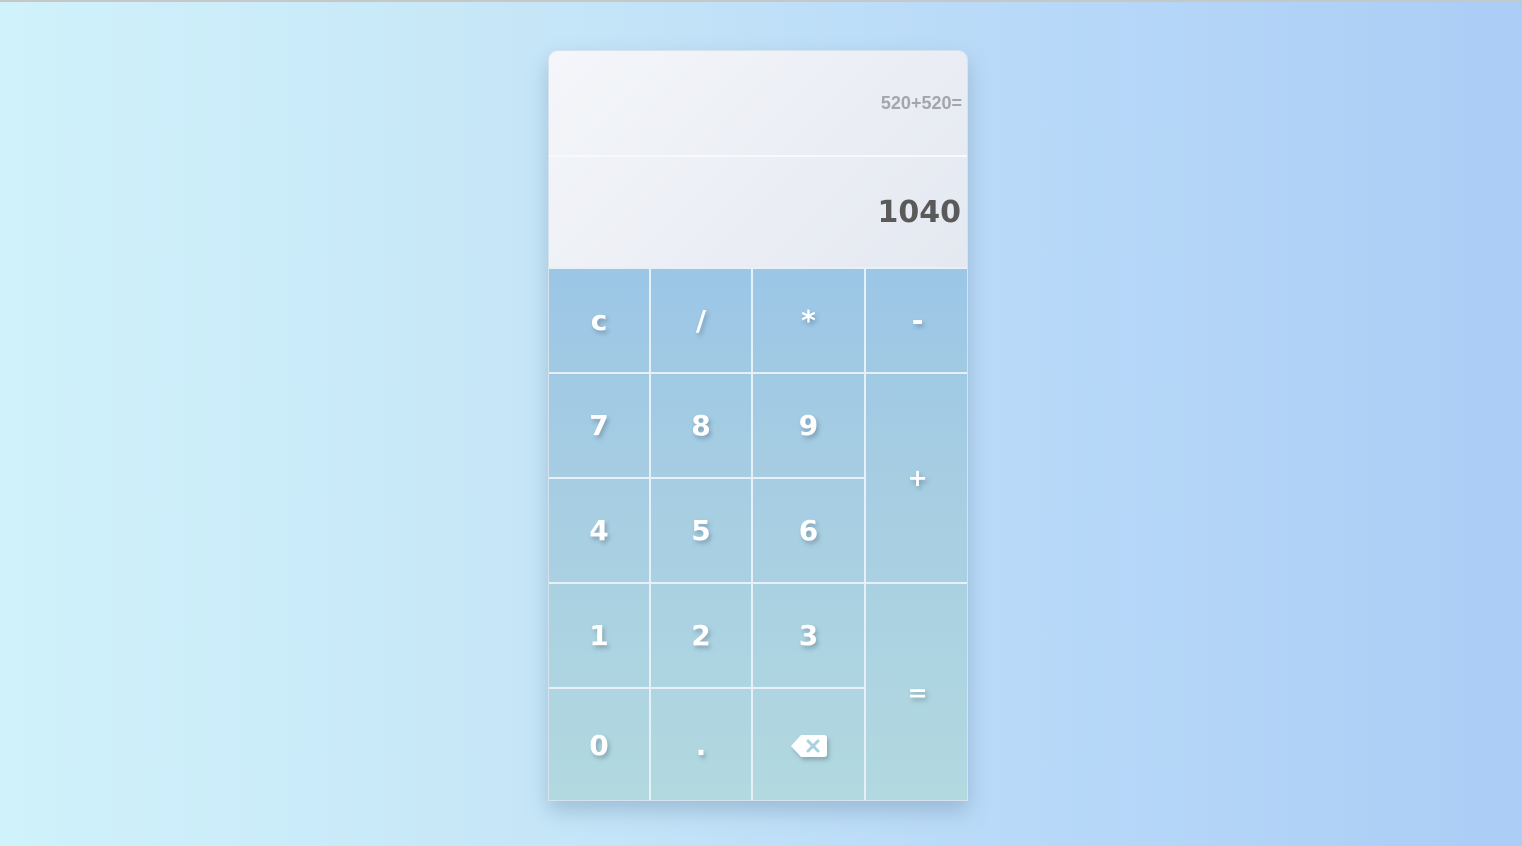 This screenshot has width=1522, height=846. Describe the element at coordinates (809, 529) in the screenshot. I see `digit-6-button: 6` at that location.